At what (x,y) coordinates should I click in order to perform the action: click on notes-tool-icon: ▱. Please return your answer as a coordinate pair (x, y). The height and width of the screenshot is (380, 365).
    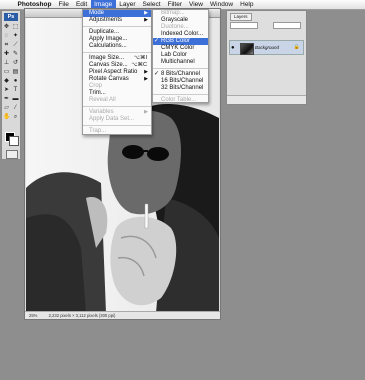
    Looking at the image, I should click on (6, 108).